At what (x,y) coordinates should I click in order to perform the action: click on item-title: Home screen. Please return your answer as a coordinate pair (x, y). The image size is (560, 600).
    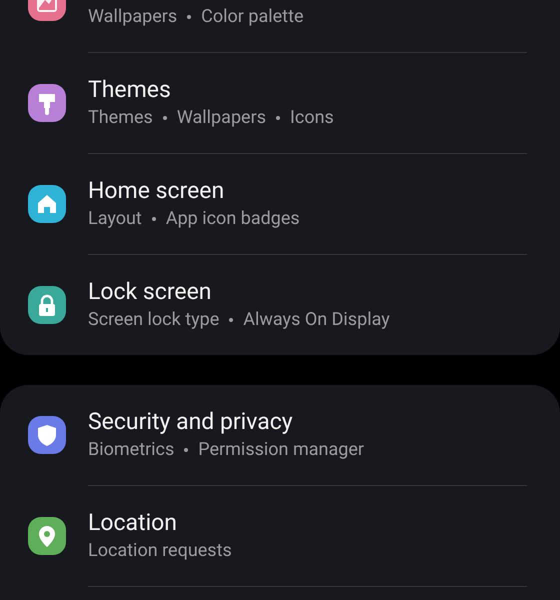
    Looking at the image, I should click on (157, 191).